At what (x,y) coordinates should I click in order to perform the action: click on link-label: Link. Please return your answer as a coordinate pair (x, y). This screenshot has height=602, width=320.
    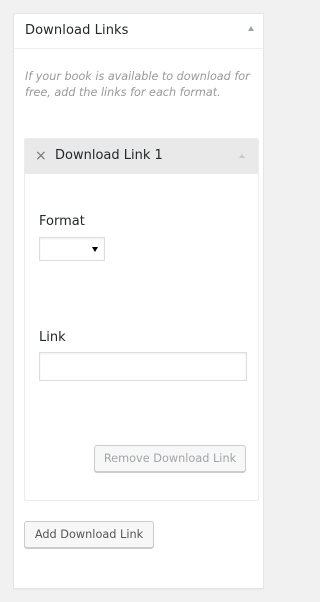
    Looking at the image, I should click on (52, 337).